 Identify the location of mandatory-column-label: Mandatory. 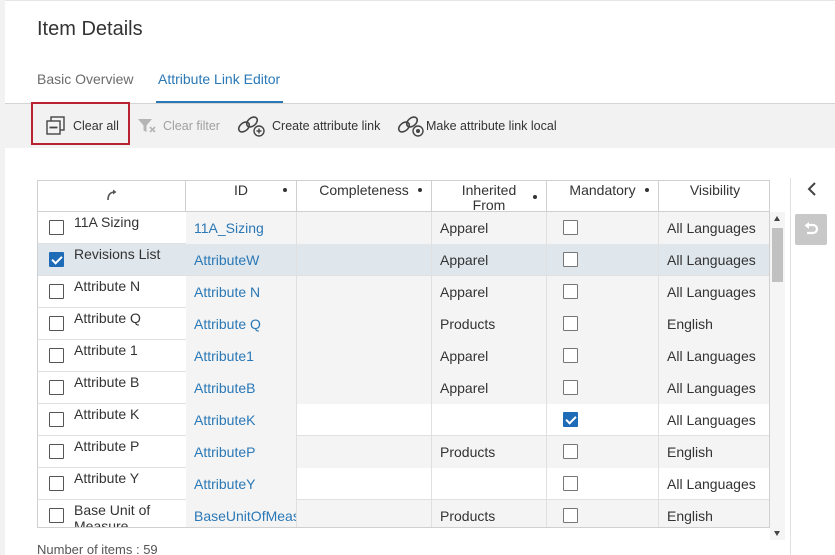
(602, 190).